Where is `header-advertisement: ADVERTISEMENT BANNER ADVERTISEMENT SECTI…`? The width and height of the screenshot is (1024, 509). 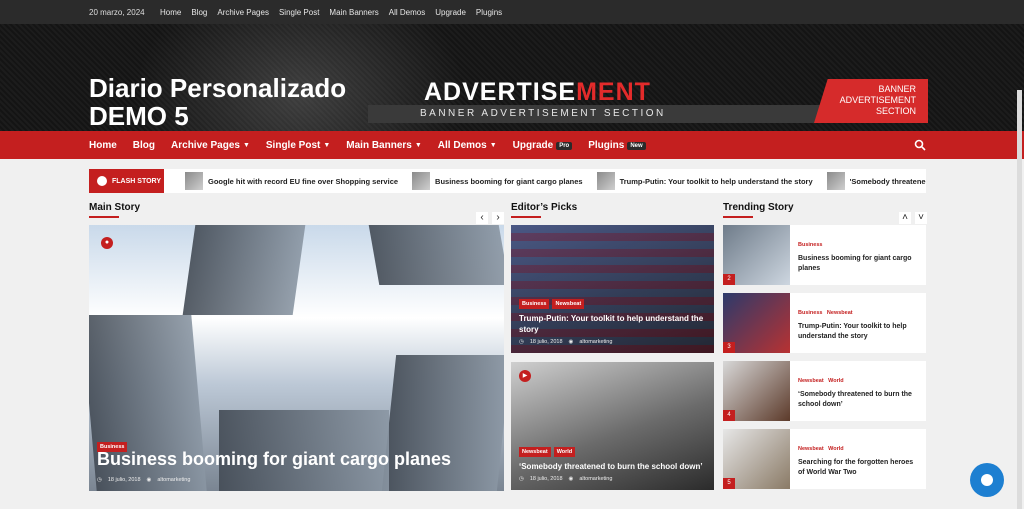 header-advertisement: ADVERTISEMENT BANNER ADVERTISEMENT SECTI… is located at coordinates (648, 101).